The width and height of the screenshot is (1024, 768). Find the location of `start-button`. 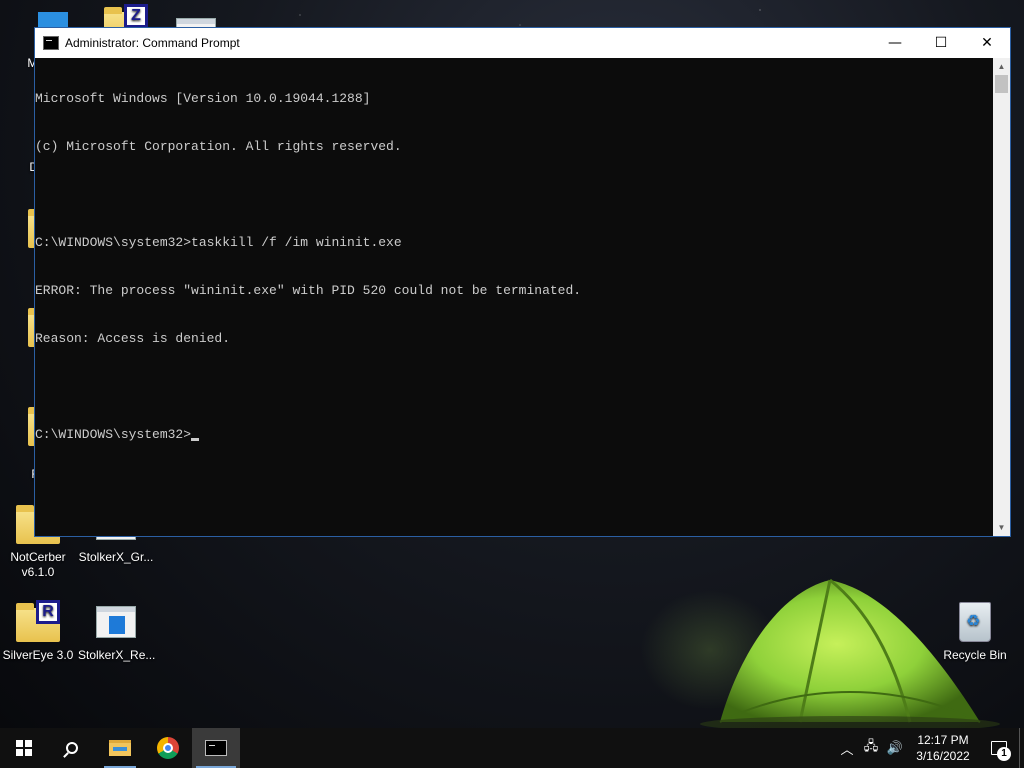

start-button is located at coordinates (24, 748).